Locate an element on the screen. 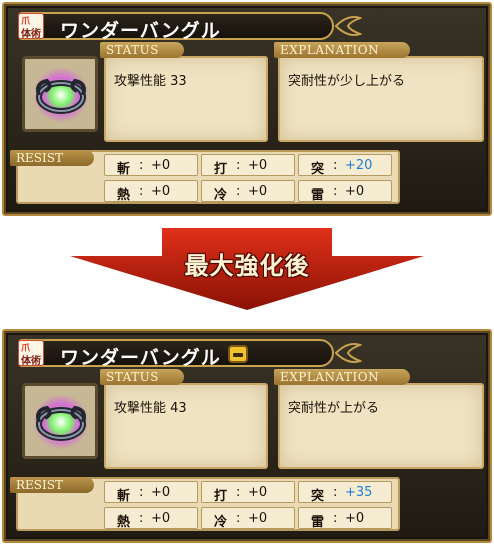 This screenshot has width=494, height=545. status-panel: 攻撃性能 33 is located at coordinates (186, 99).